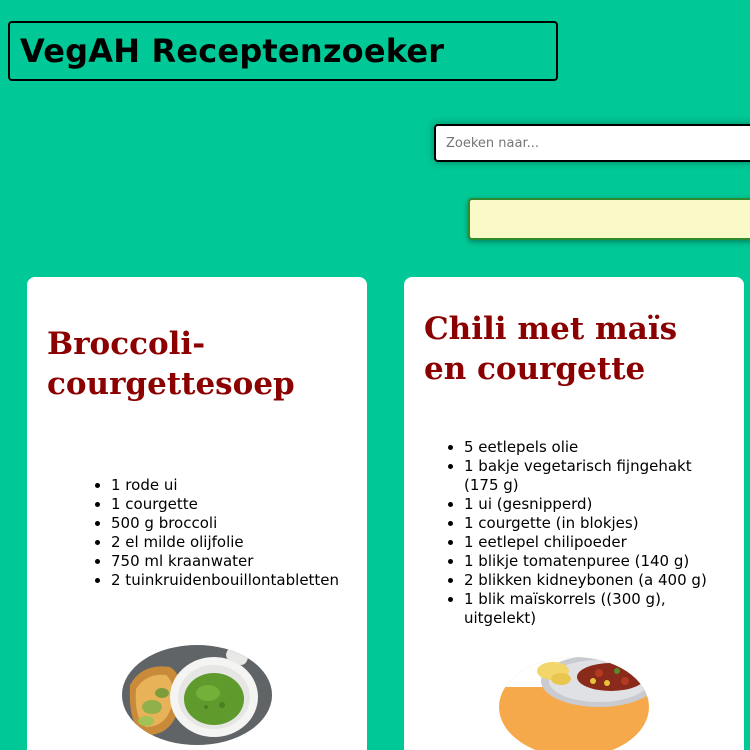  Describe the element at coordinates (596, 523) in the screenshot. I see `ingredient-item: 1 courgette (in blokjes)` at that location.